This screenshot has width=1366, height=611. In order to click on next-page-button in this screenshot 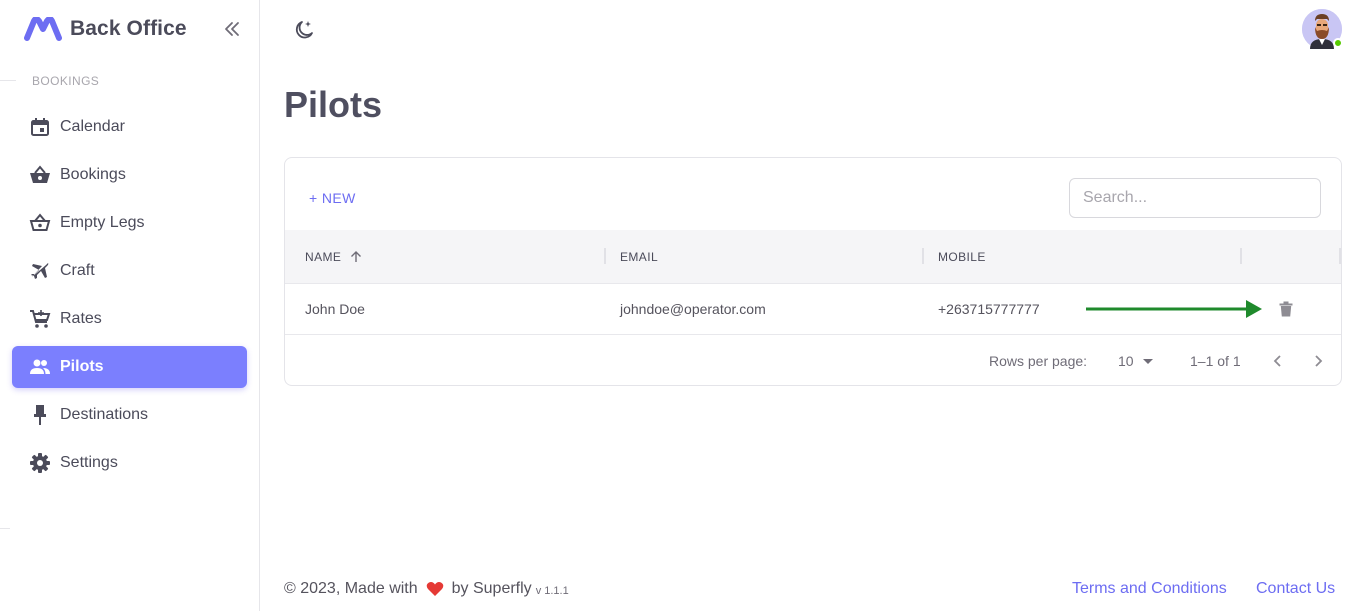, I will do `click(1318, 360)`.